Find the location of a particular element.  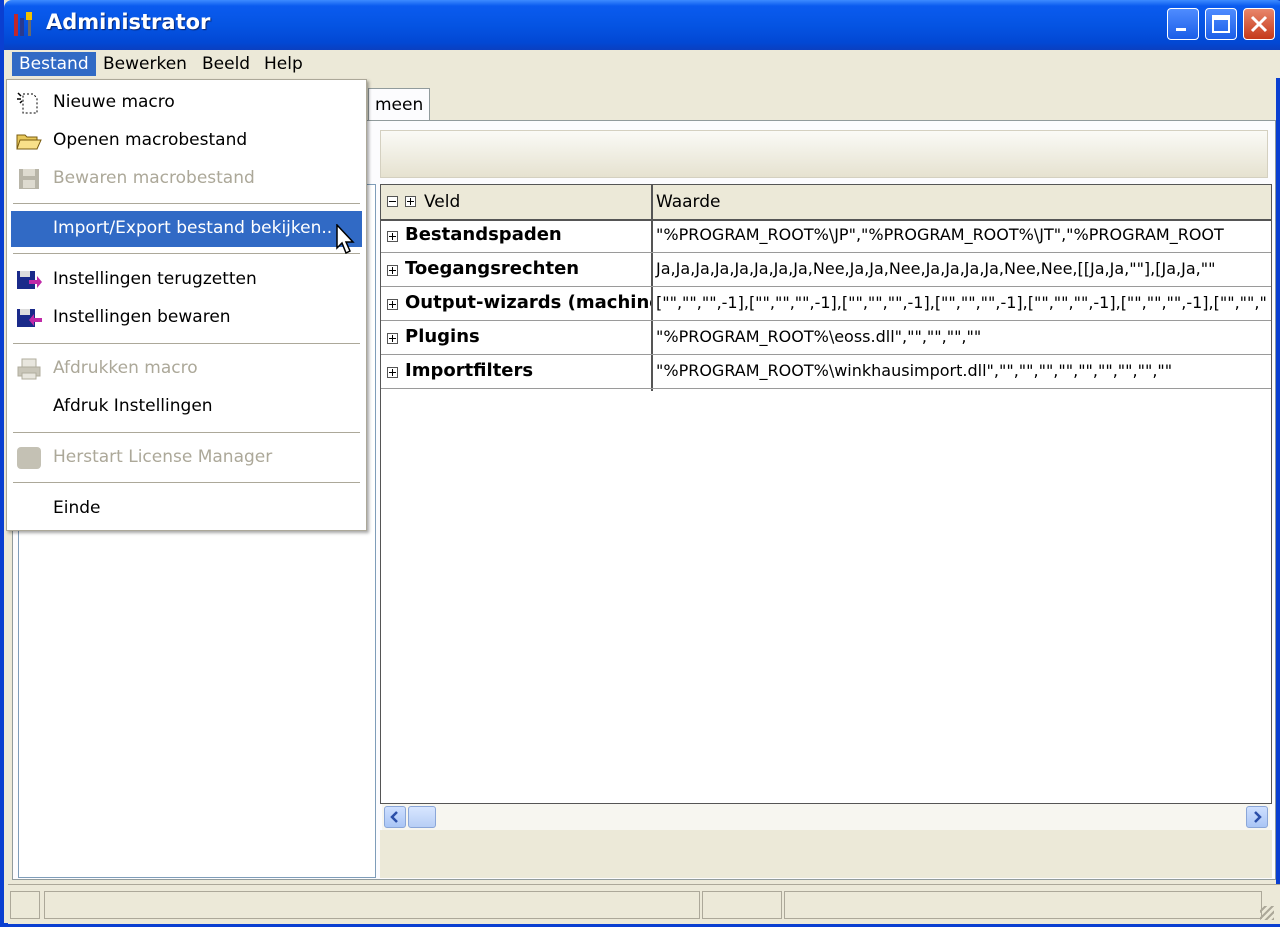

maximize-button is located at coordinates (1221, 24).